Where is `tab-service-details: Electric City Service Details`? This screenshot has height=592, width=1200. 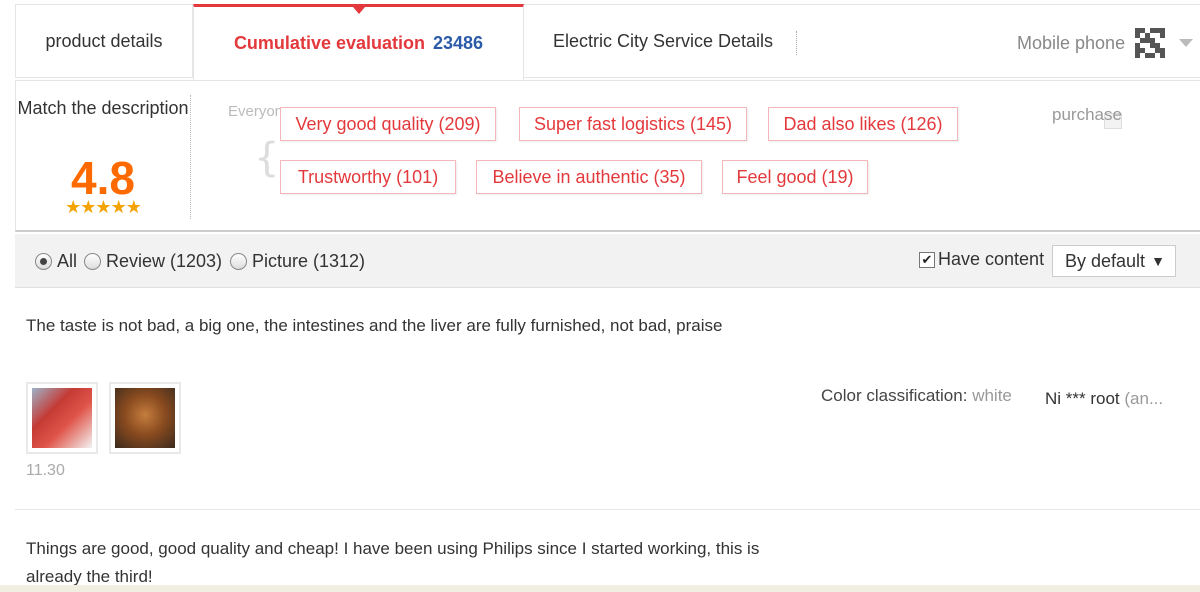
tab-service-details: Electric City Service Details is located at coordinates (663, 41).